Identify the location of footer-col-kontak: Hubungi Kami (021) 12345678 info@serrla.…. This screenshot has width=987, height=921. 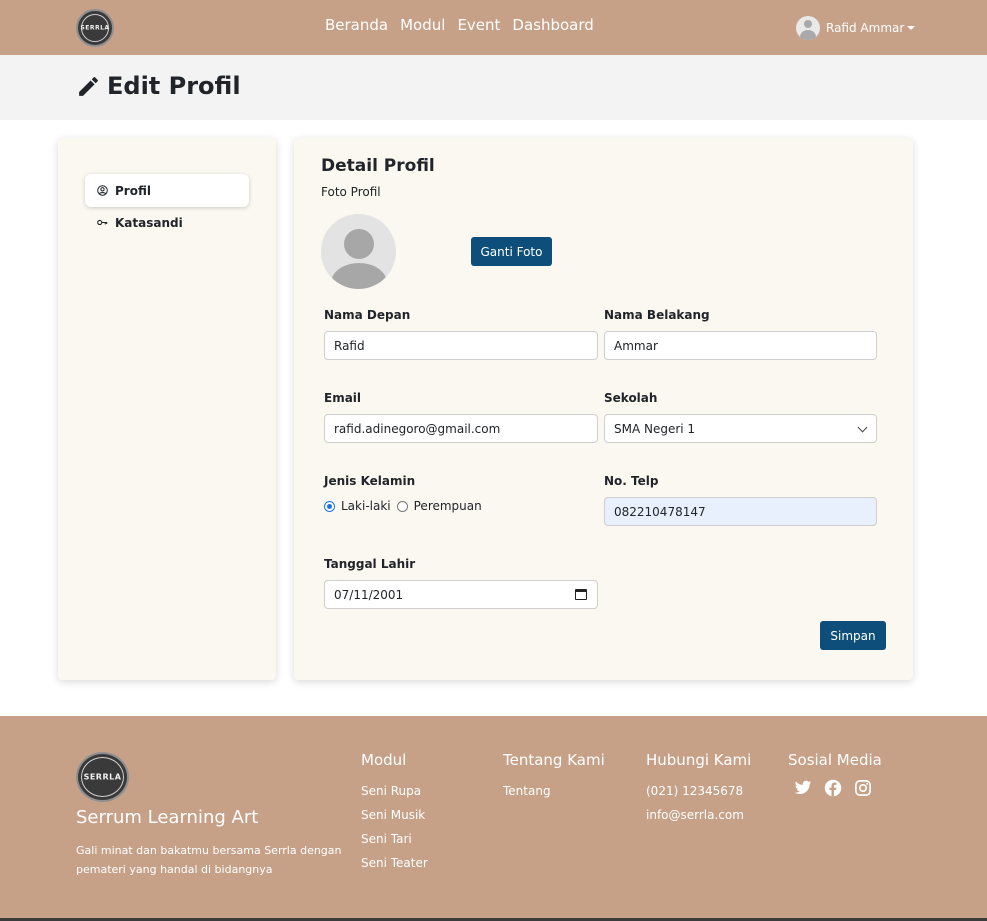
(698, 789).